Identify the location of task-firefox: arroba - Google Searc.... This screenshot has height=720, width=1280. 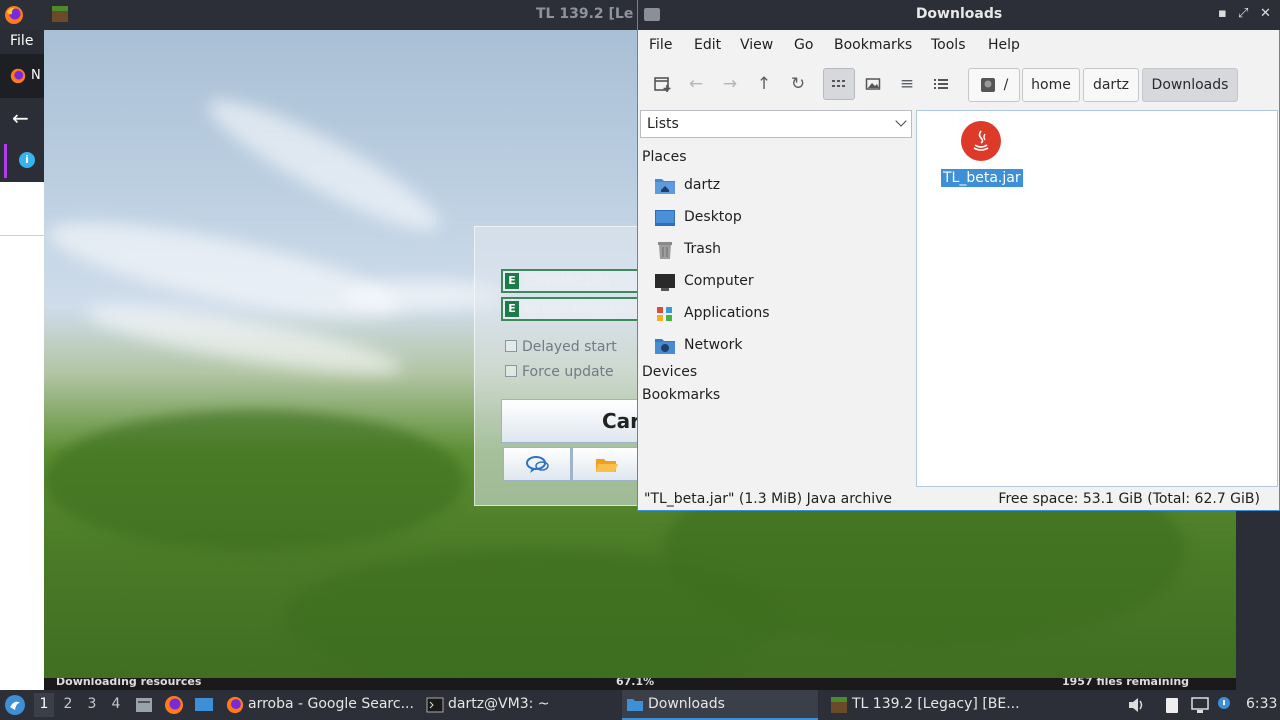
(320, 705).